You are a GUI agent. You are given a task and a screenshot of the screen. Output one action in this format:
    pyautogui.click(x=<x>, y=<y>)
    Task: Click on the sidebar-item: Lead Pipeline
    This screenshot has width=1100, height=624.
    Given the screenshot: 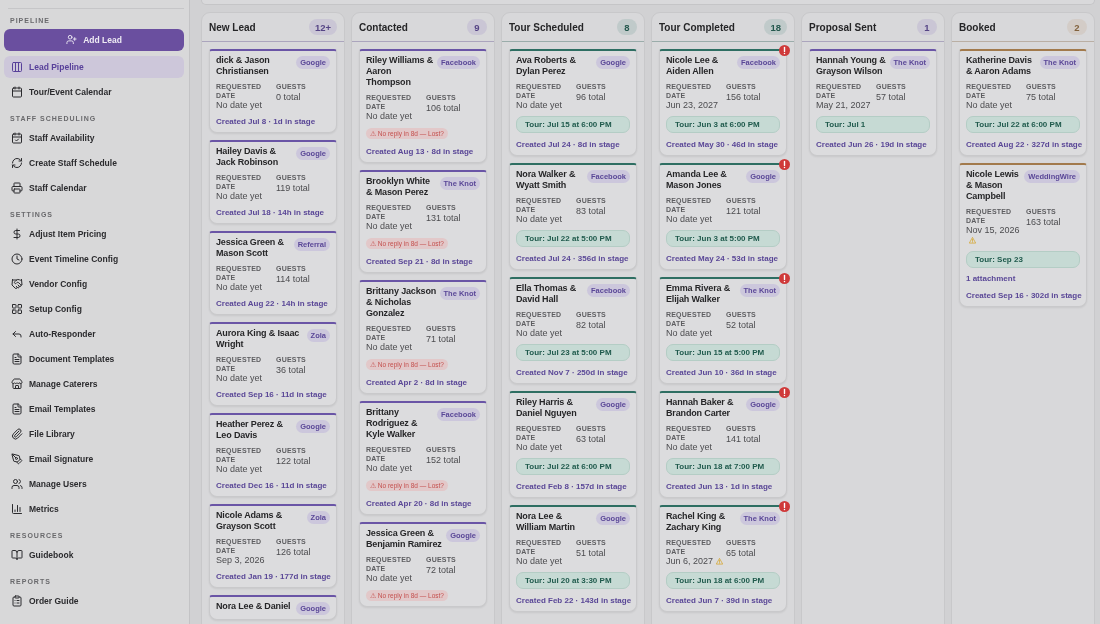 What is the action you would take?
    pyautogui.click(x=94, y=66)
    